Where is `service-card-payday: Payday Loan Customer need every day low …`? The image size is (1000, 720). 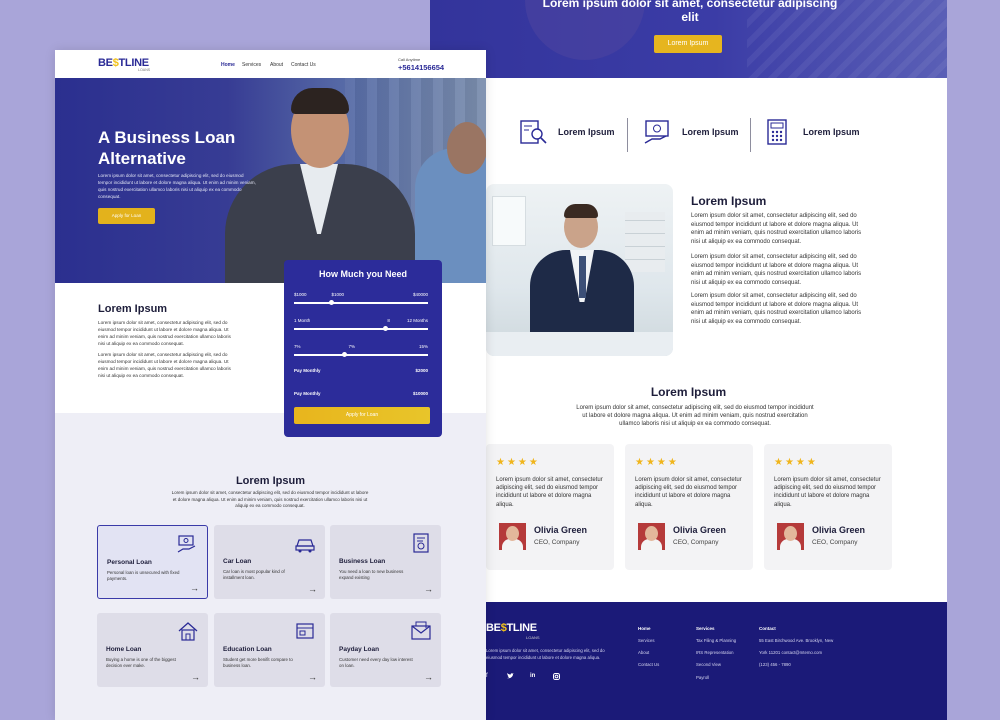
service-card-payday: Payday Loan Customer need every day low … is located at coordinates (385, 650).